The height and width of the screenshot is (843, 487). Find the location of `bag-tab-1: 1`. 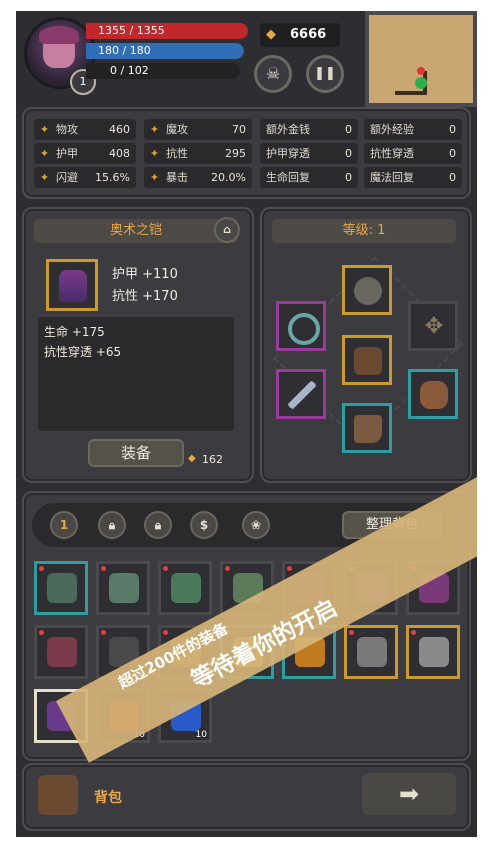

bag-tab-1: 1 is located at coordinates (64, 525).